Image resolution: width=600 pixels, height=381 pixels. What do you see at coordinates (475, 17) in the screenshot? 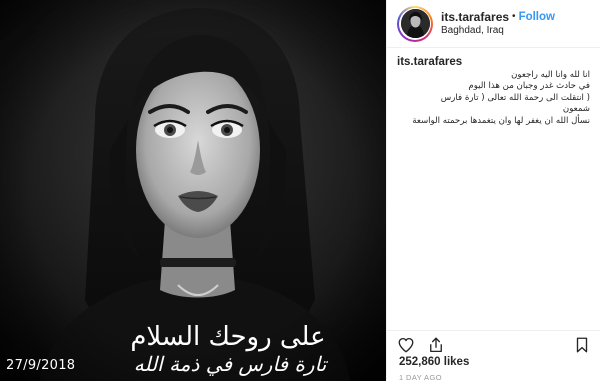
I see `header-username: its.tarafares` at bounding box center [475, 17].